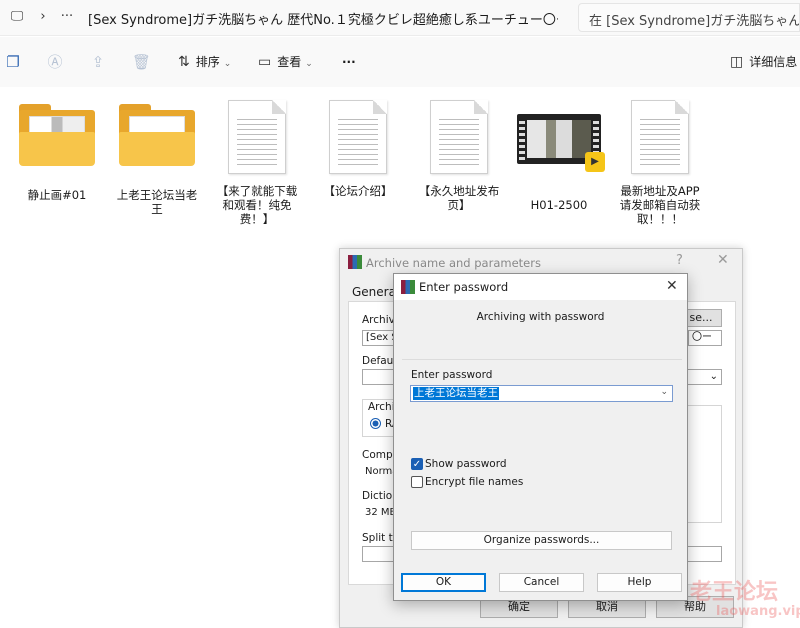 This screenshot has height=628, width=800. I want to click on sort-button: ⇅ 排序 ⌄, so click(204, 62).